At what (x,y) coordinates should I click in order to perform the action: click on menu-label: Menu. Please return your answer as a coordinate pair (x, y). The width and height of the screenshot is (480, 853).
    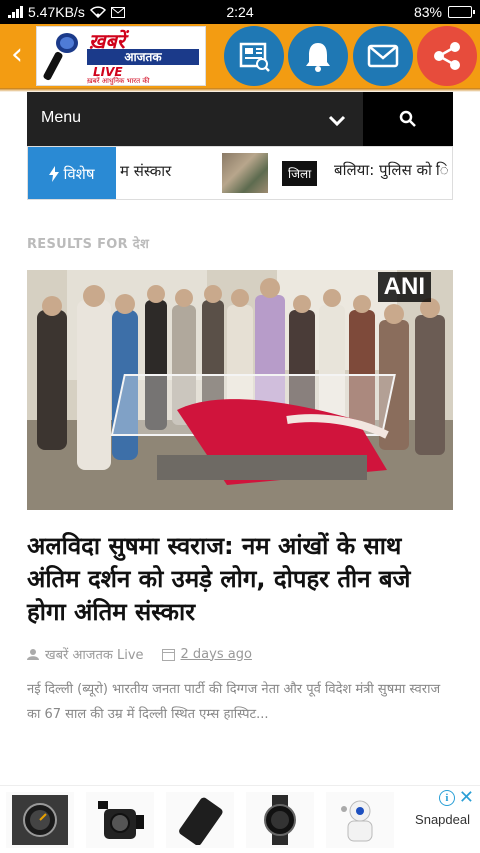
    Looking at the image, I should click on (61, 118).